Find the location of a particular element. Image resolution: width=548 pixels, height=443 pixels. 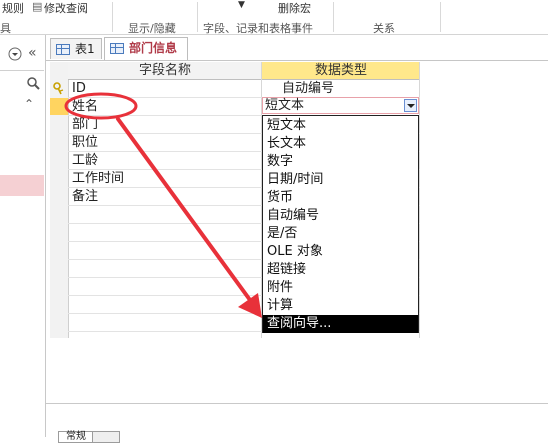

annotation-arrow-shaft is located at coordinates (184, 209).